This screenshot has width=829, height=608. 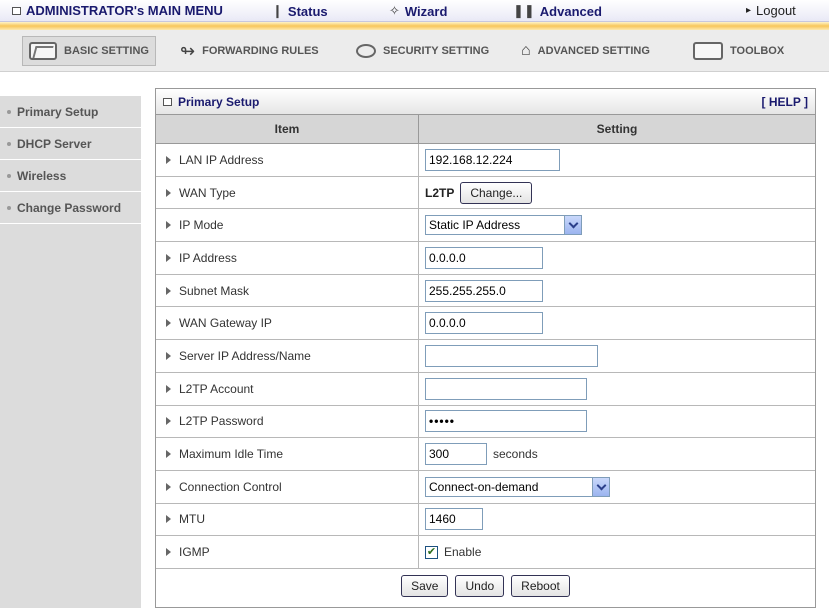 I want to click on sidebar-item-dhcp-server: DHCP Server, so click(x=70, y=144).